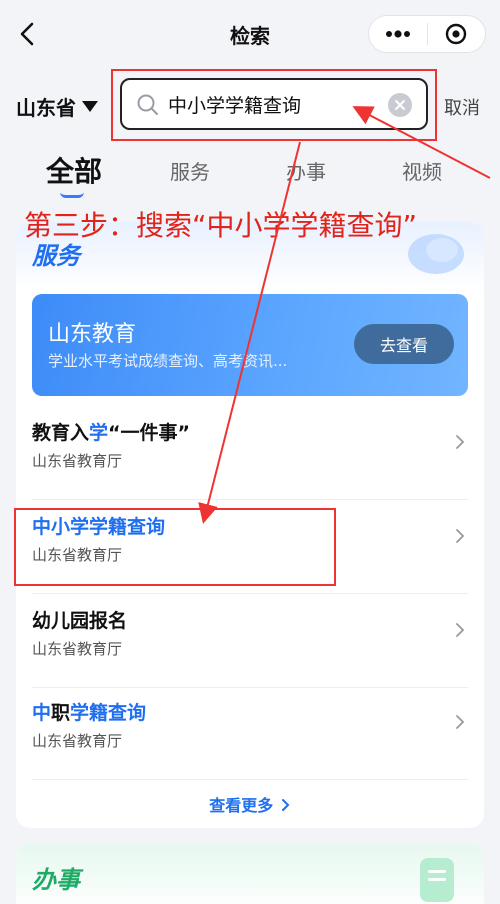  I want to click on item-name-highlight: 中小学学籍查询, so click(99, 527).